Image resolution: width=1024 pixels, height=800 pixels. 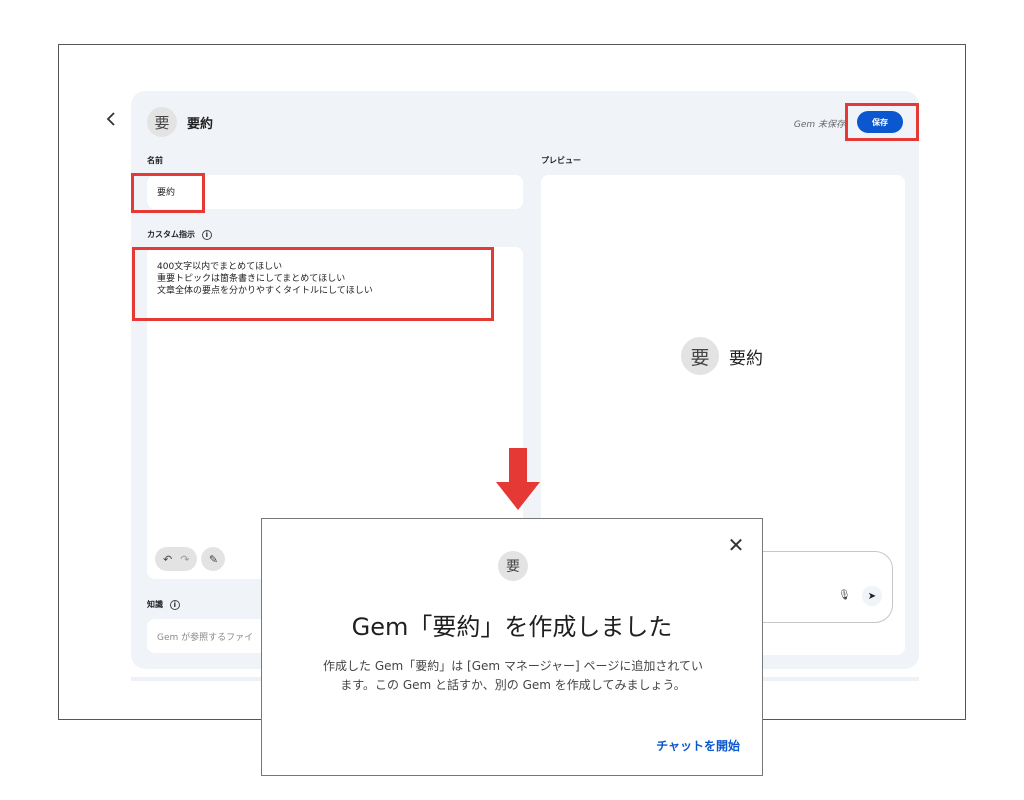 What do you see at coordinates (882, 122) in the screenshot?
I see `save-highlight-box` at bounding box center [882, 122].